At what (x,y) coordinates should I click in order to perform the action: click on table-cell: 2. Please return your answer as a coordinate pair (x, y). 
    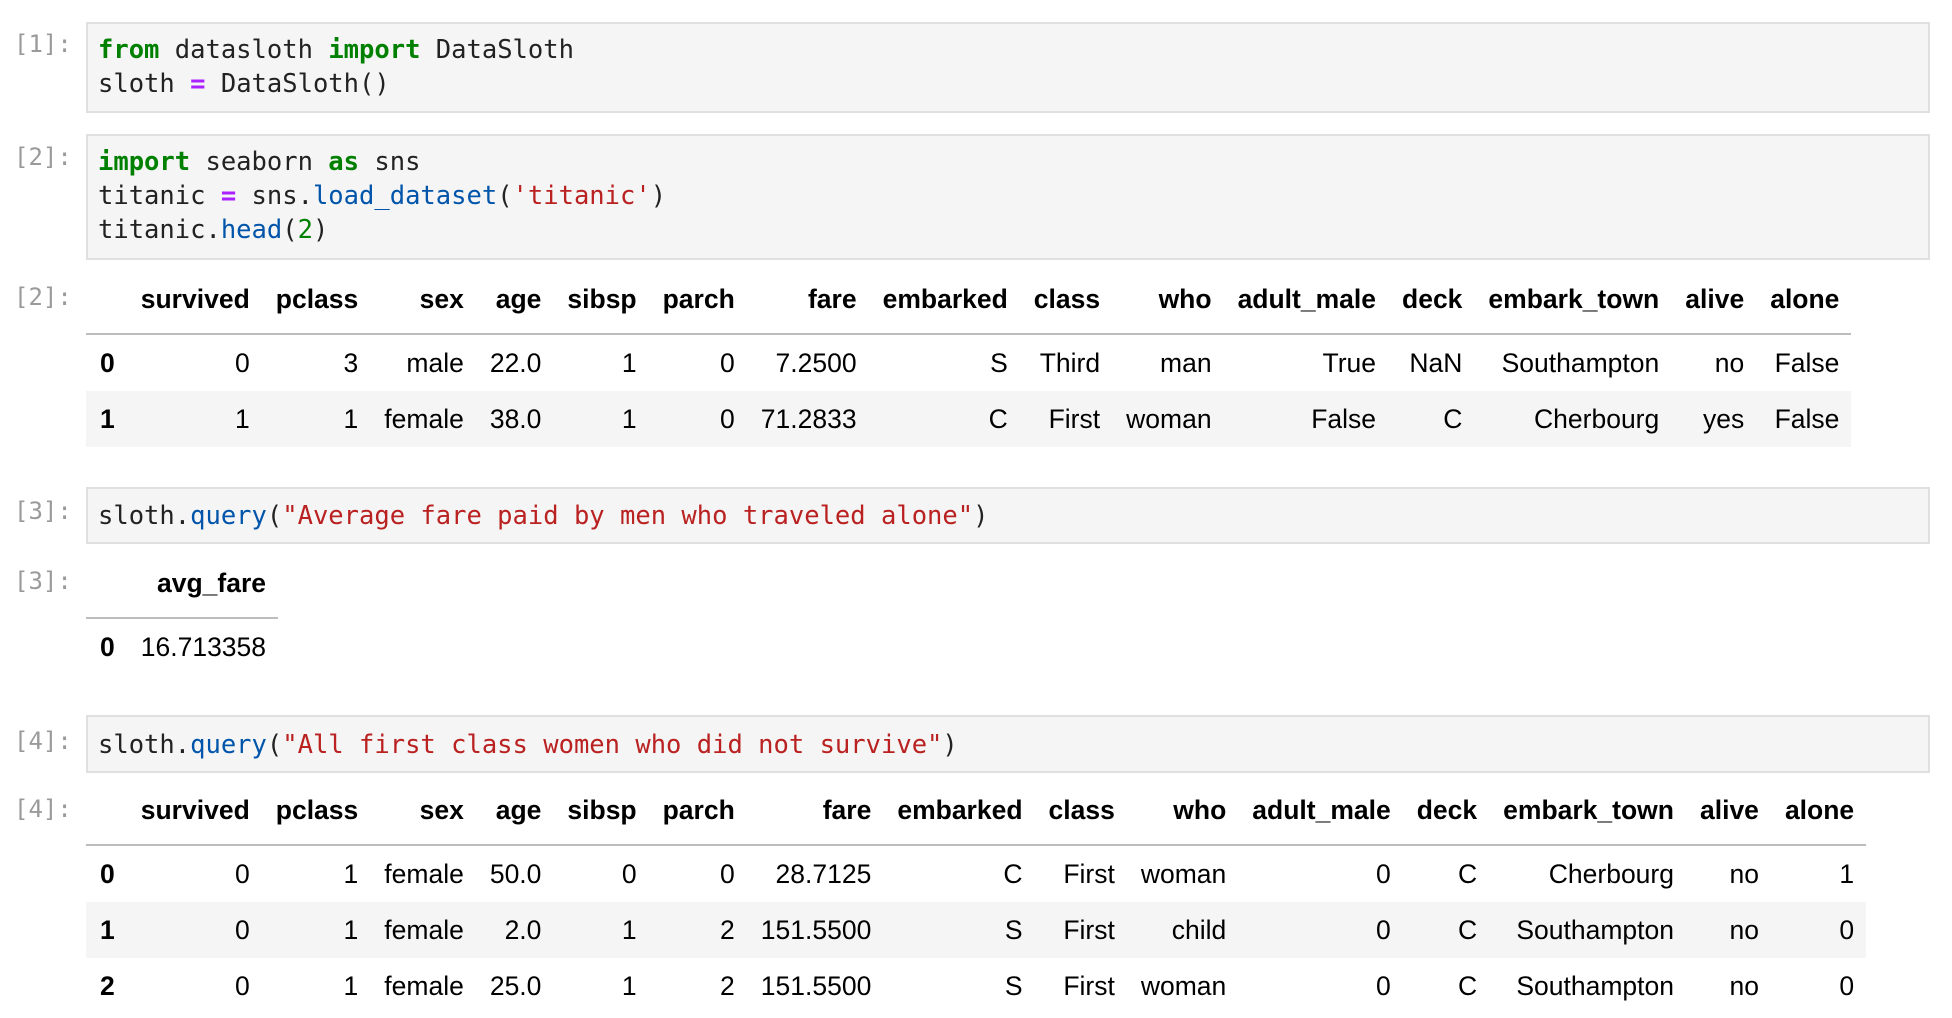
    Looking at the image, I should click on (727, 985).